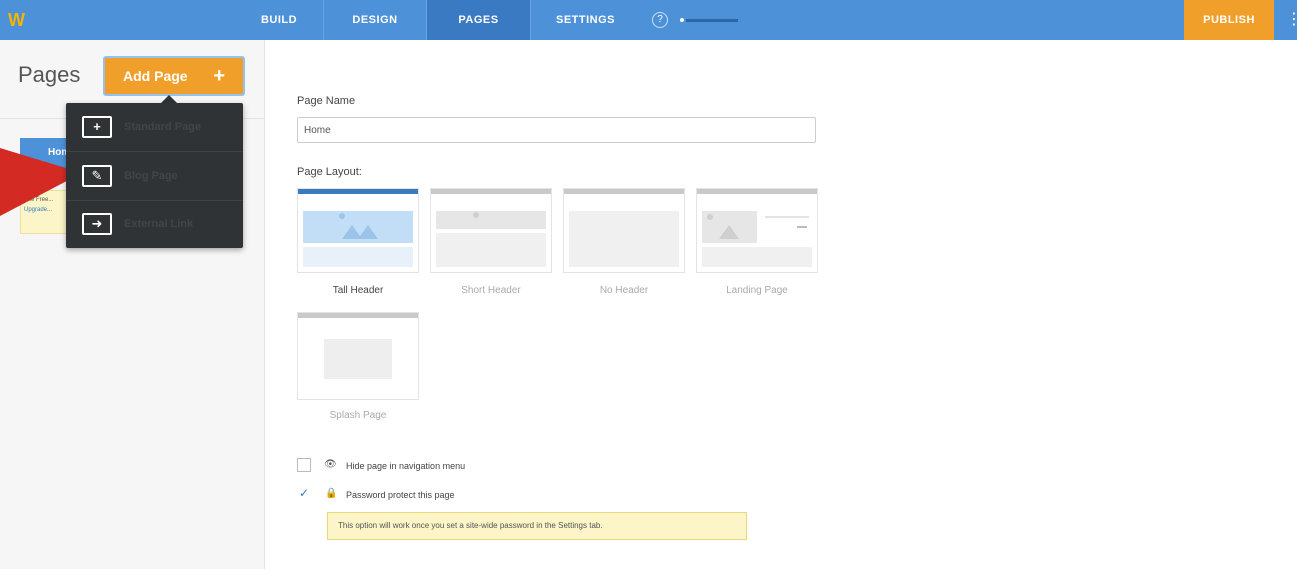 The width and height of the screenshot is (1297, 569). Describe the element at coordinates (556, 130) in the screenshot. I see `page-name-input` at that location.